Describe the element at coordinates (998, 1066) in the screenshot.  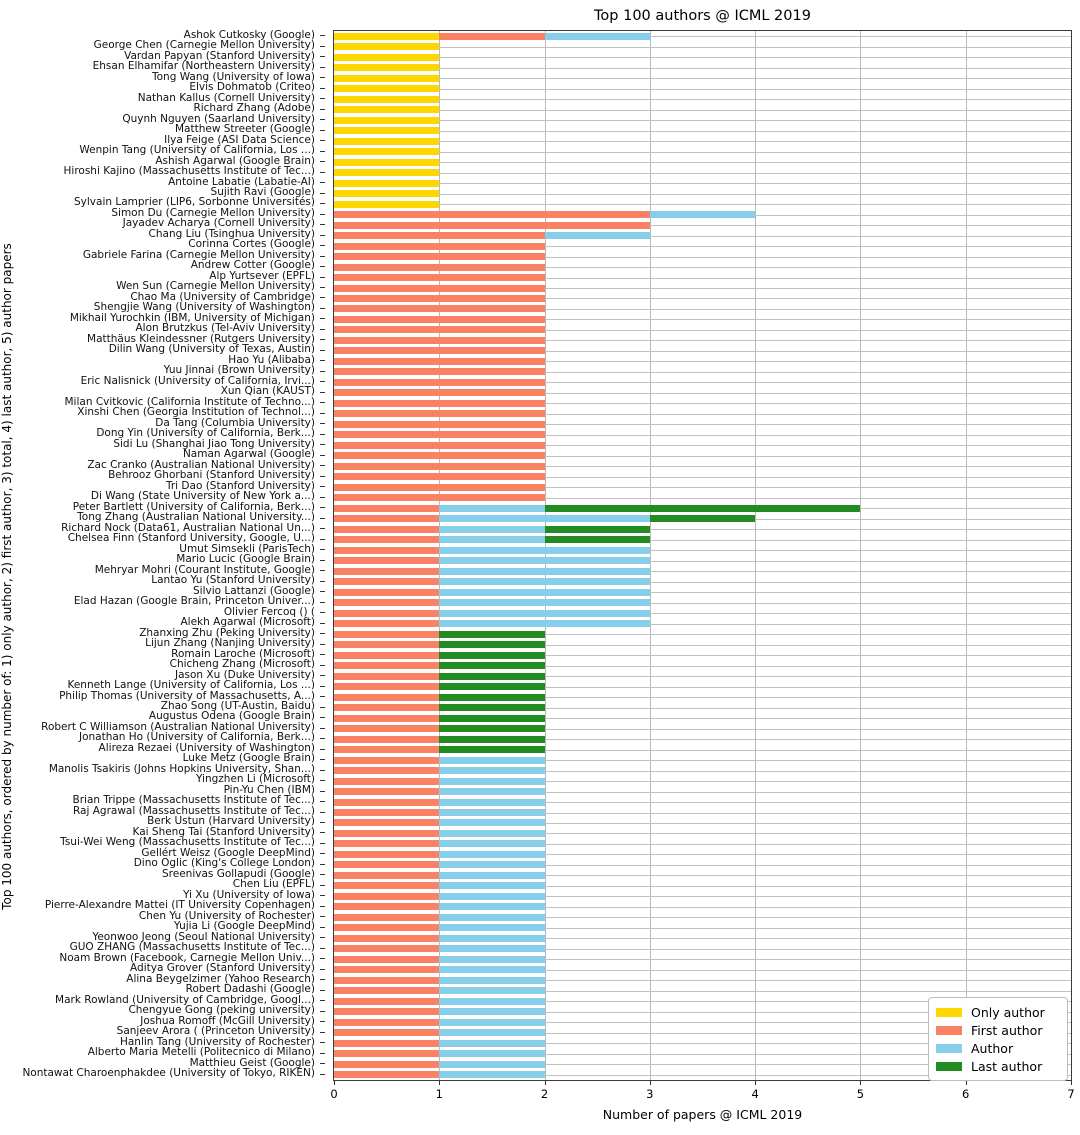
I see `legend-item: Last author` at that location.